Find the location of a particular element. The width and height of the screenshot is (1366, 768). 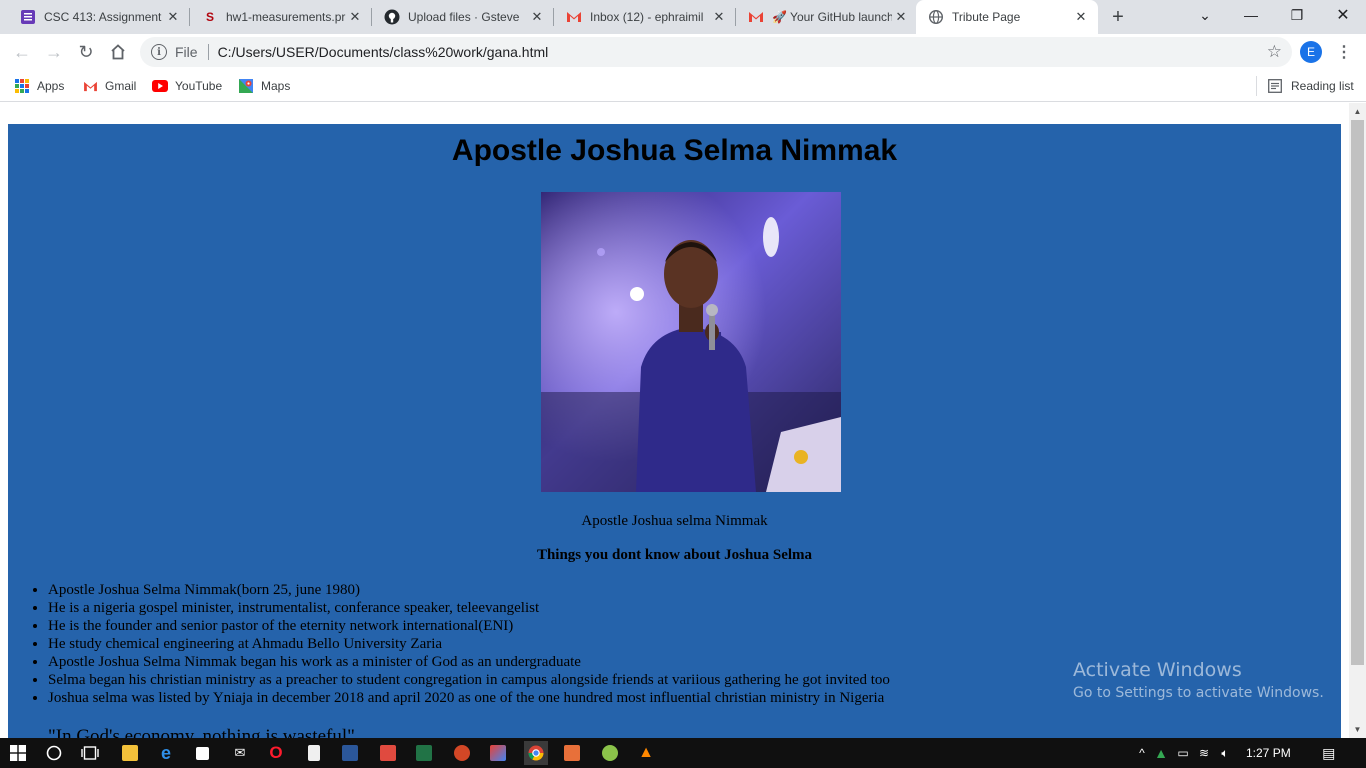

home-button is located at coordinates (118, 52).